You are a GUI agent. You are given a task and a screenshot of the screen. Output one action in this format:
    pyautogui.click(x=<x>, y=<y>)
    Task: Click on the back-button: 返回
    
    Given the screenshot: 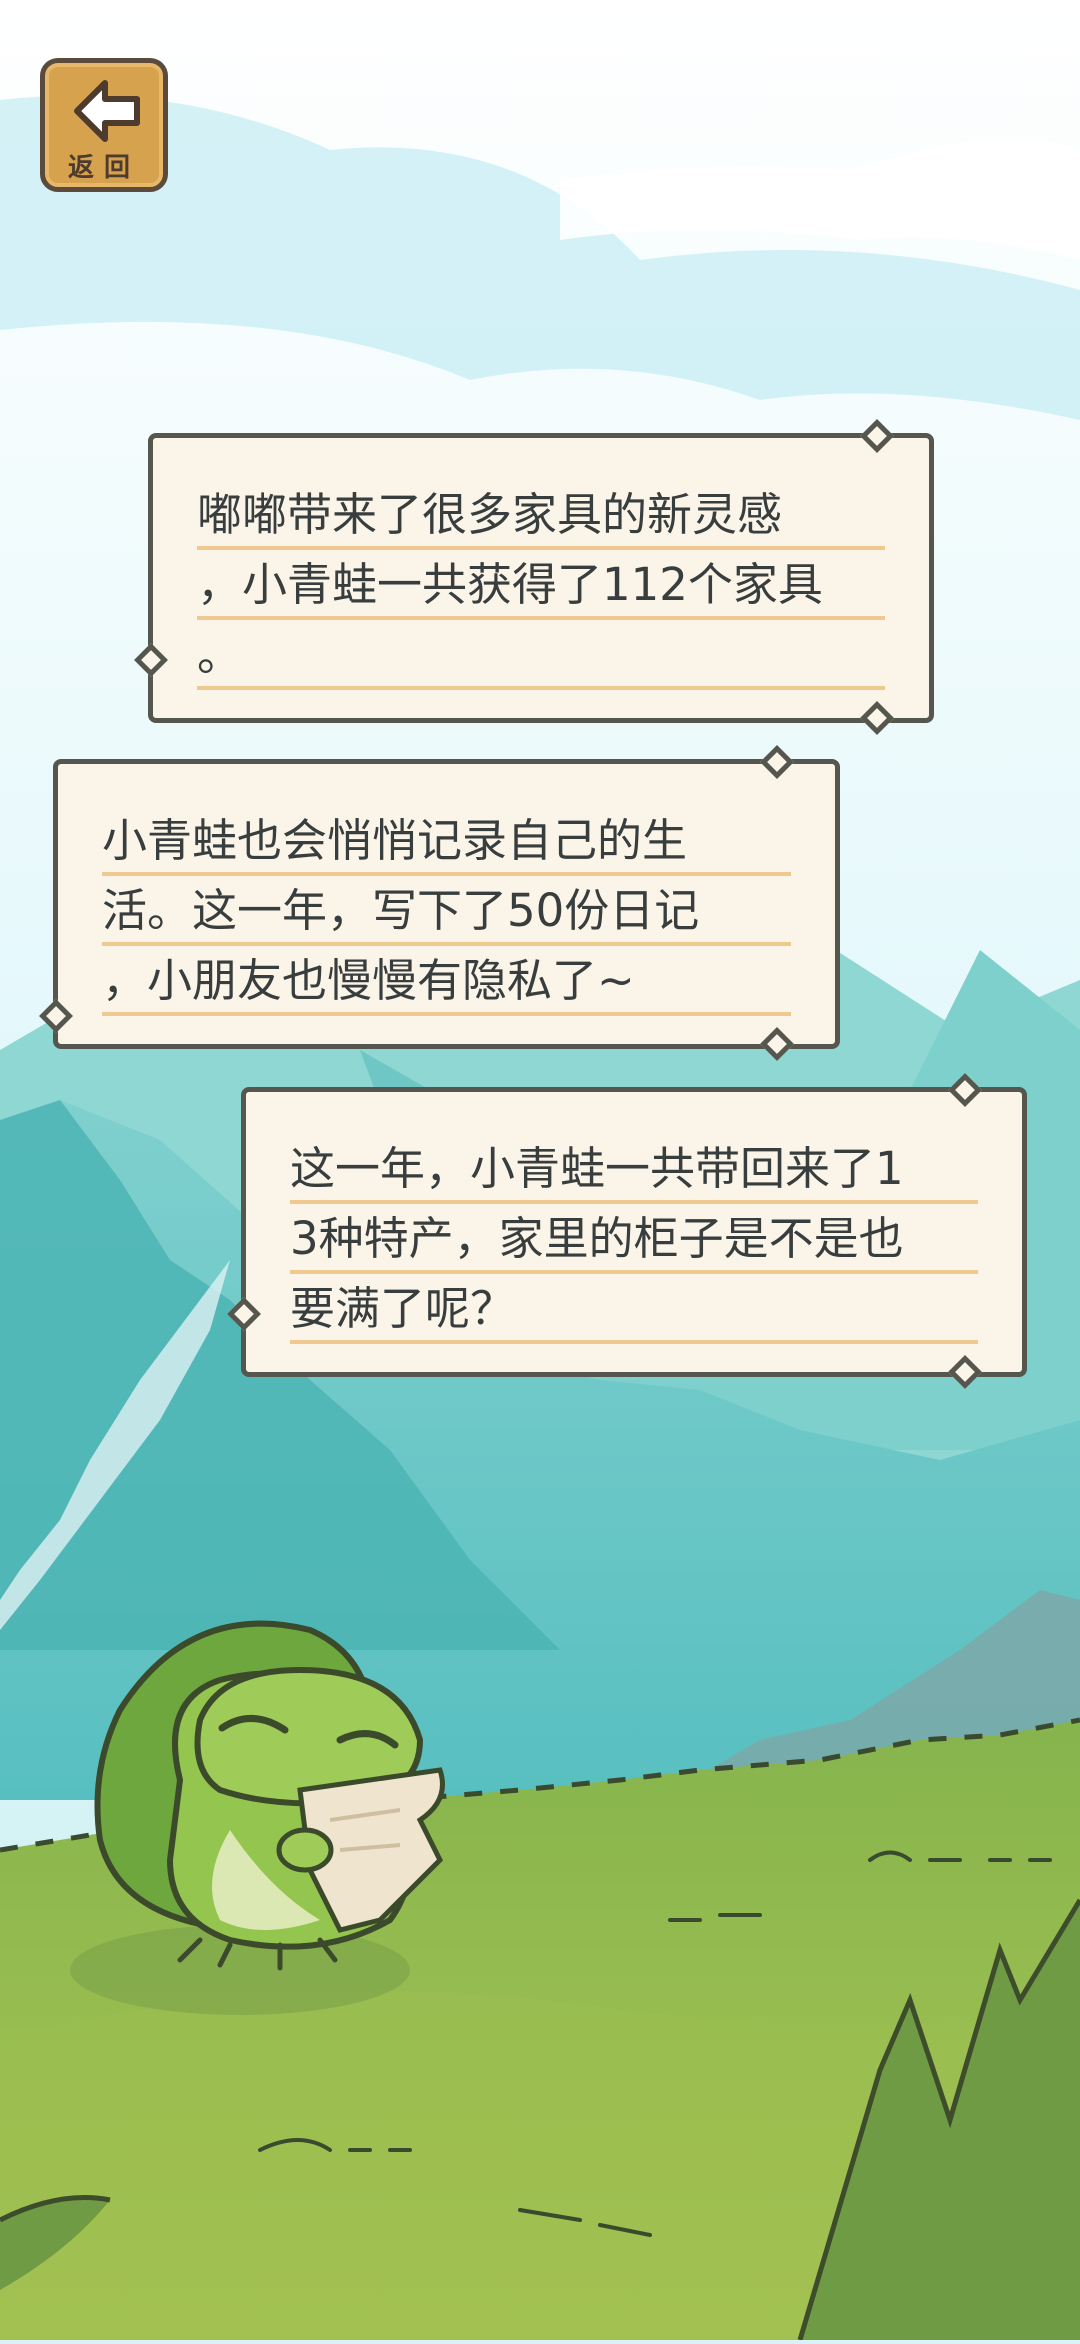 What is the action you would take?
    pyautogui.click(x=104, y=125)
    